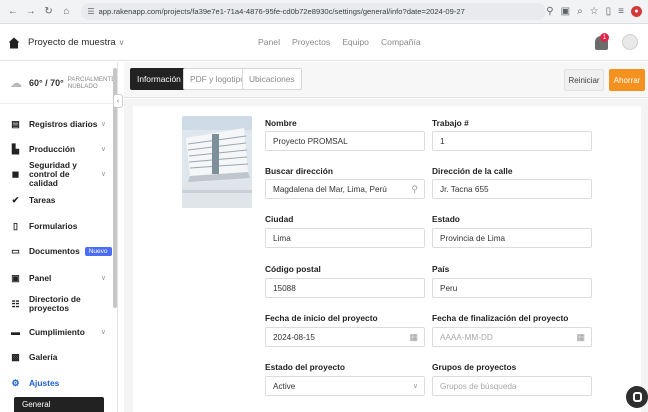 Image resolution: width=648 pixels, height=412 pixels. I want to click on sidebar-item-produccion: ▙ Producción ∨, so click(56, 149).